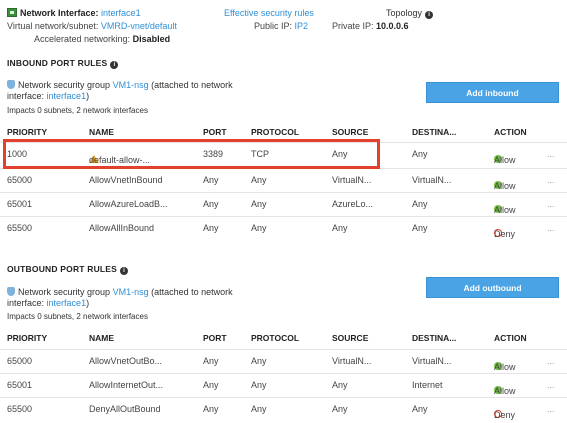 The image size is (567, 423). Describe the element at coordinates (77, 316) in the screenshot. I see `outbound-impacts: Impacts 0 subnets, 2 network interfaces` at that location.